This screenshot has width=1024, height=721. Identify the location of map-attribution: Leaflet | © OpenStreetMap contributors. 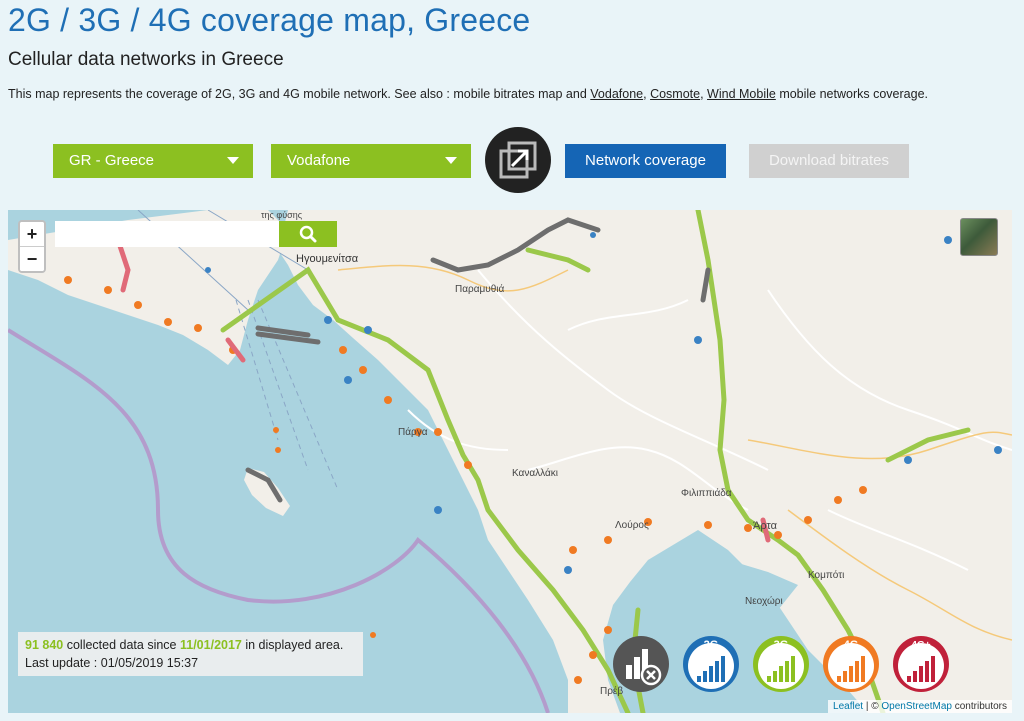
(920, 706).